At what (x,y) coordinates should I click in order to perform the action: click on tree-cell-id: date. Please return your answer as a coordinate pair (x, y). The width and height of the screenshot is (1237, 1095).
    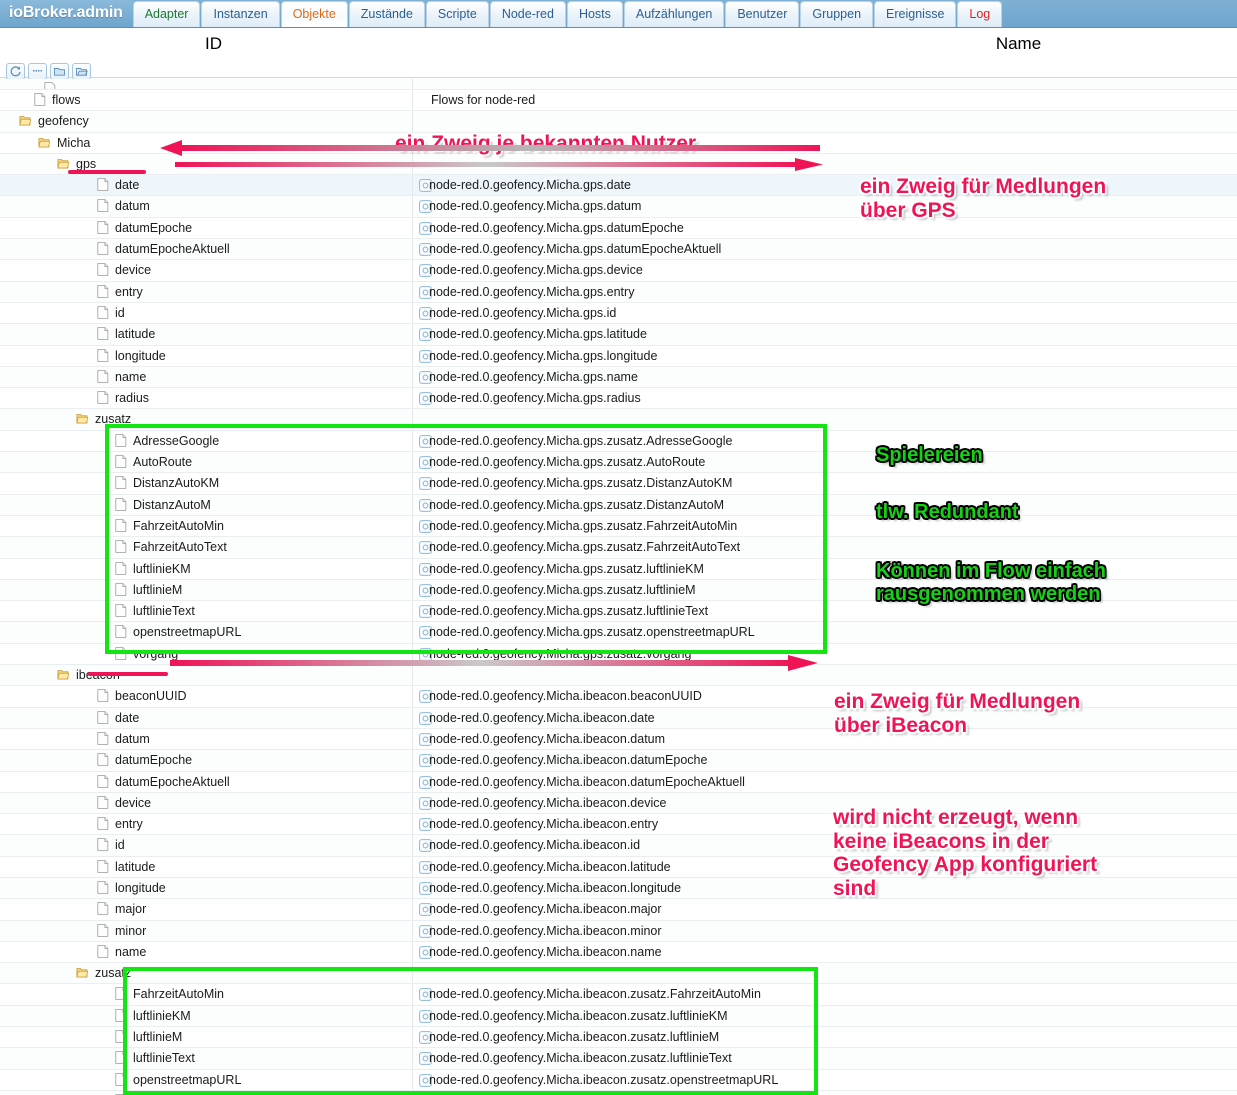
    Looking at the image, I should click on (206, 185).